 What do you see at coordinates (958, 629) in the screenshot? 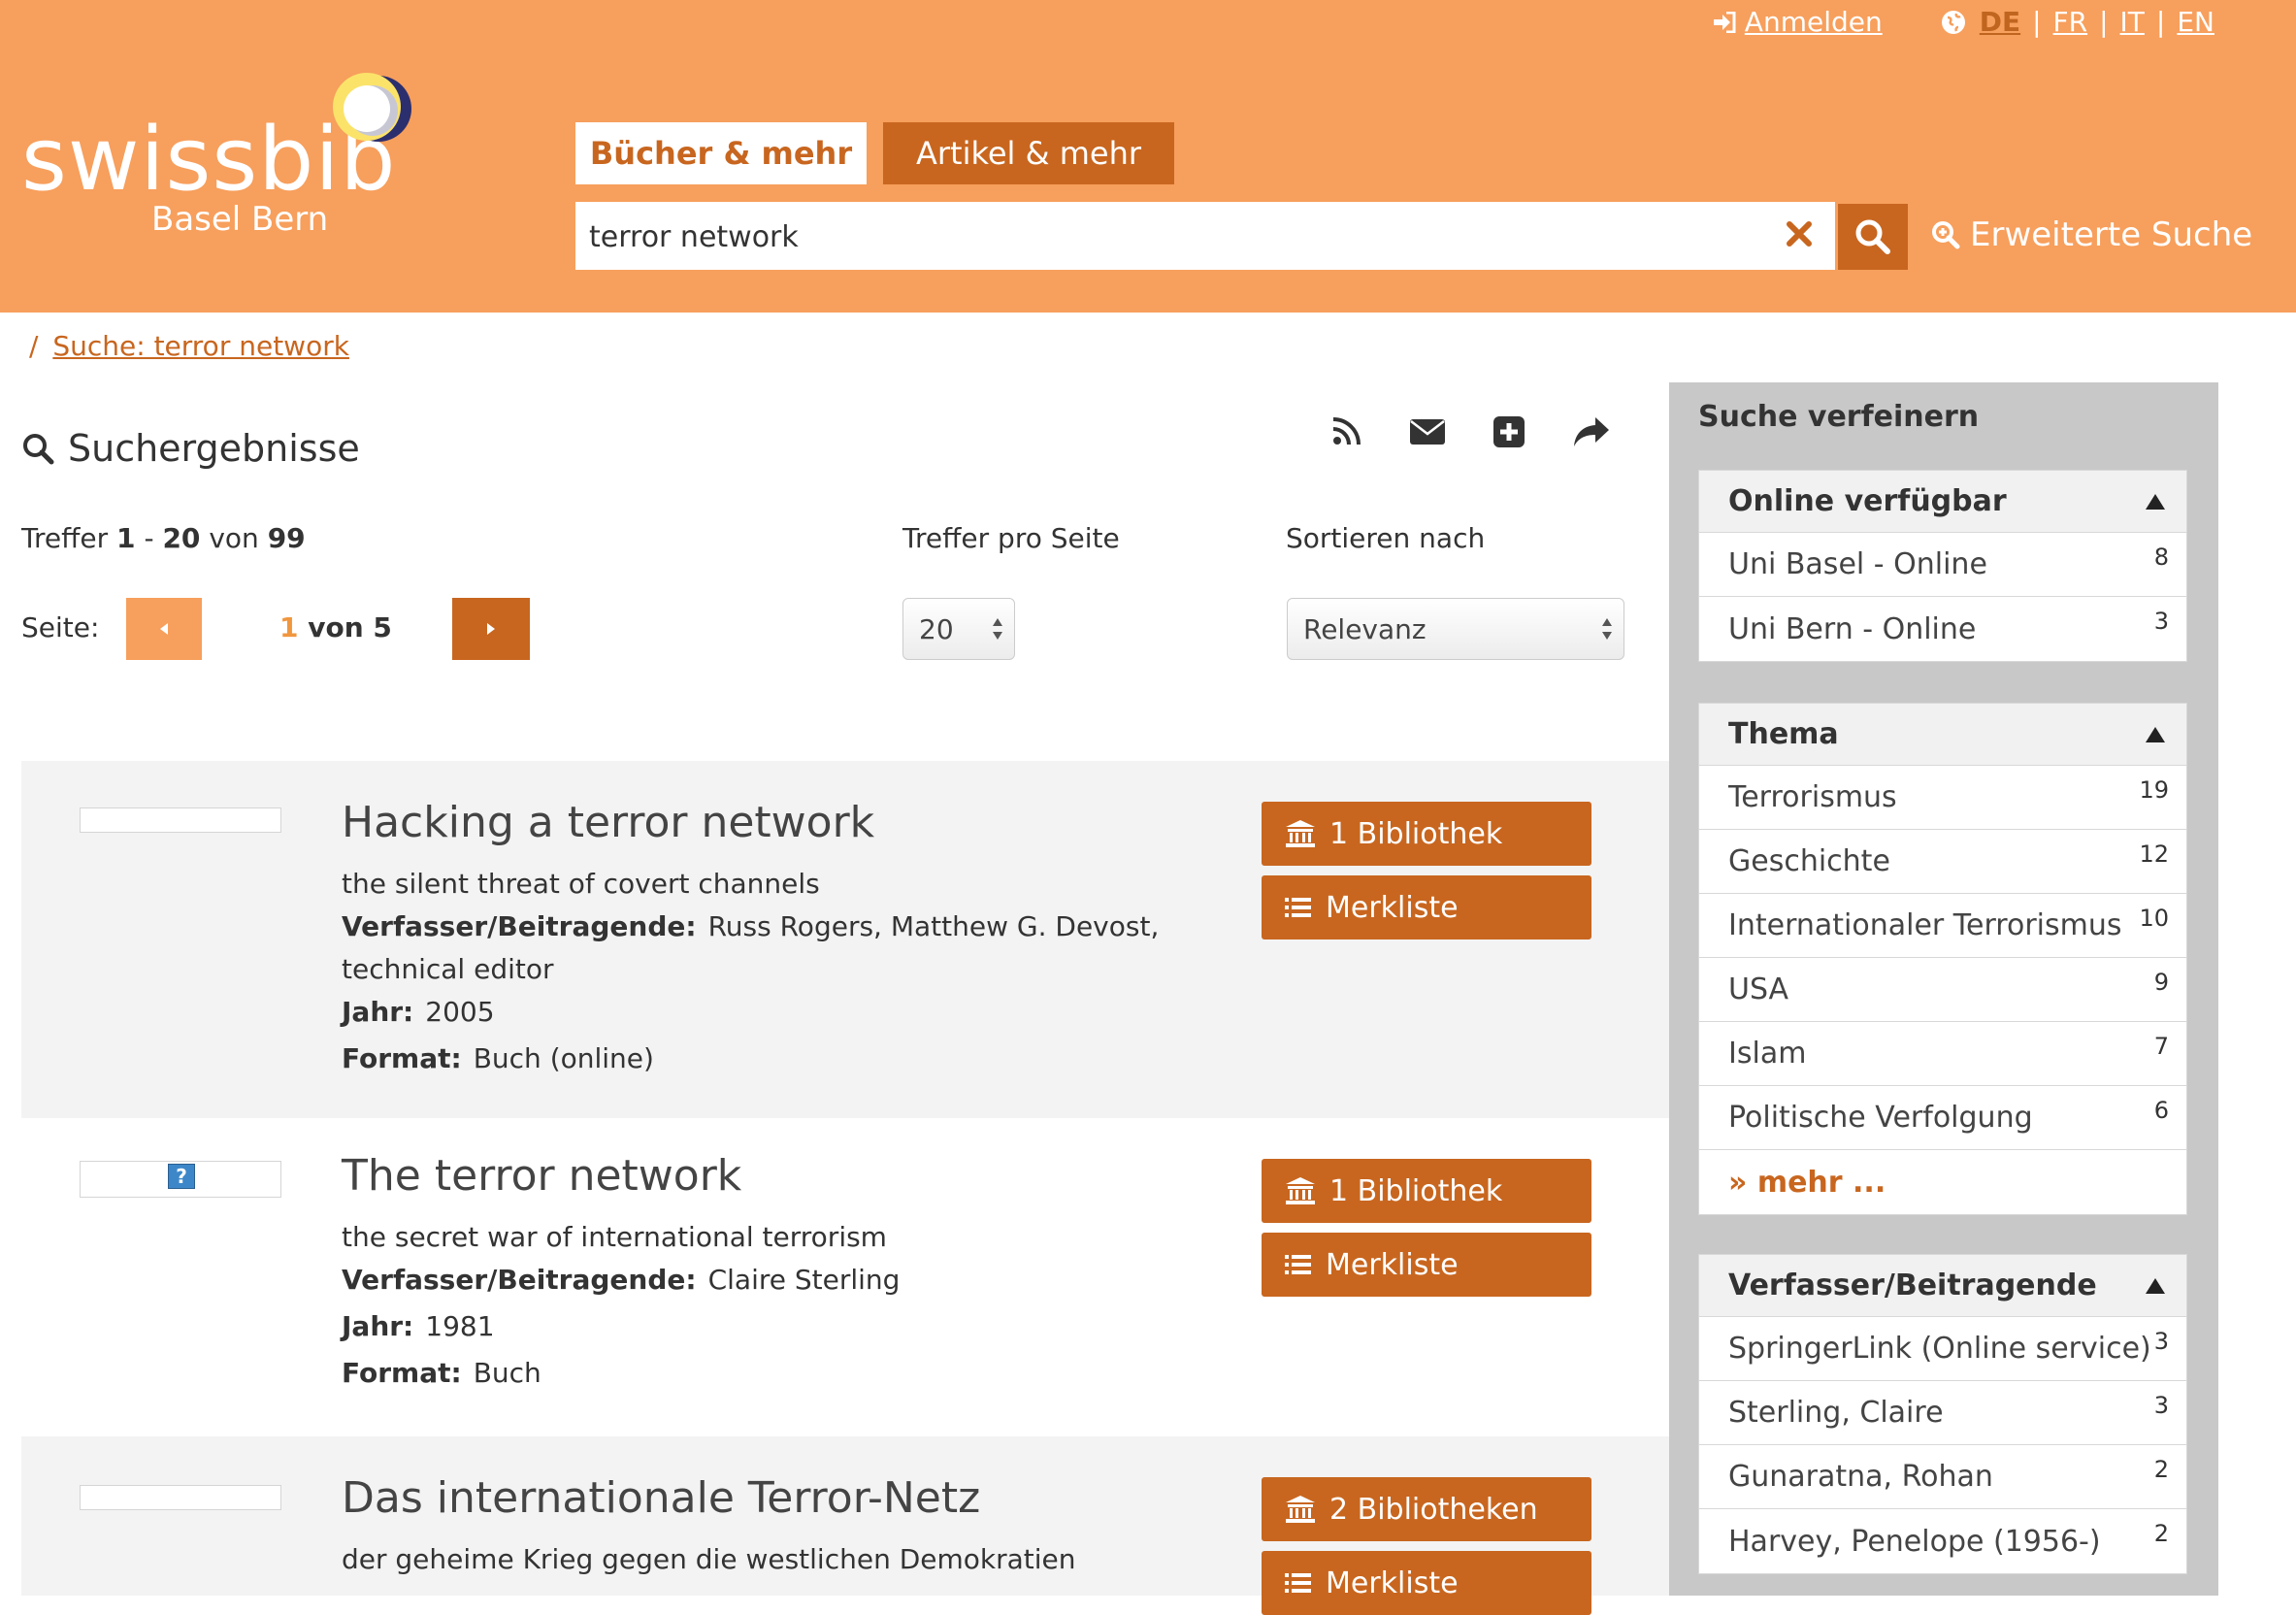
I see `per-page-select: 20` at bounding box center [958, 629].